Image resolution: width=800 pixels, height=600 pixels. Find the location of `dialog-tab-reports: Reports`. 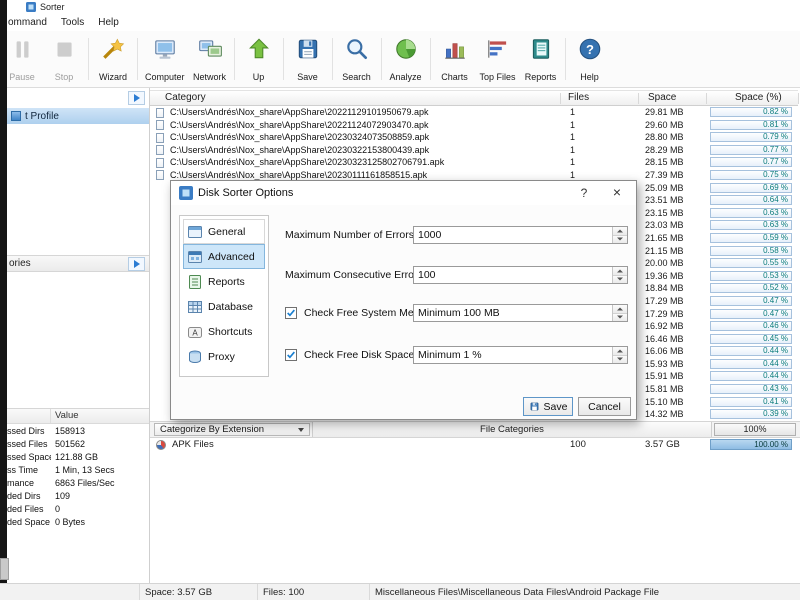

dialog-tab-reports: Reports is located at coordinates (224, 281).